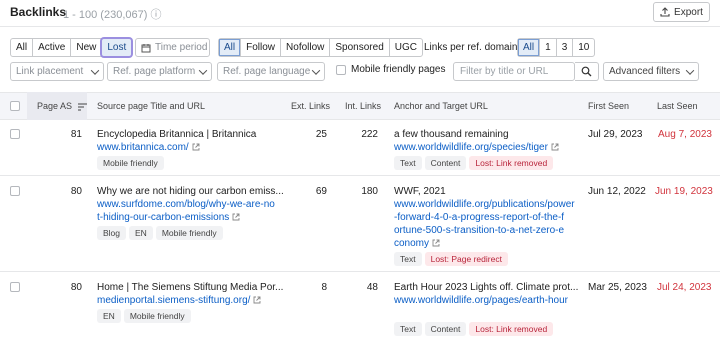 Image resolution: width=720 pixels, height=344 pixels. What do you see at coordinates (52, 47) in the screenshot?
I see `tab-active: Active` at bounding box center [52, 47].